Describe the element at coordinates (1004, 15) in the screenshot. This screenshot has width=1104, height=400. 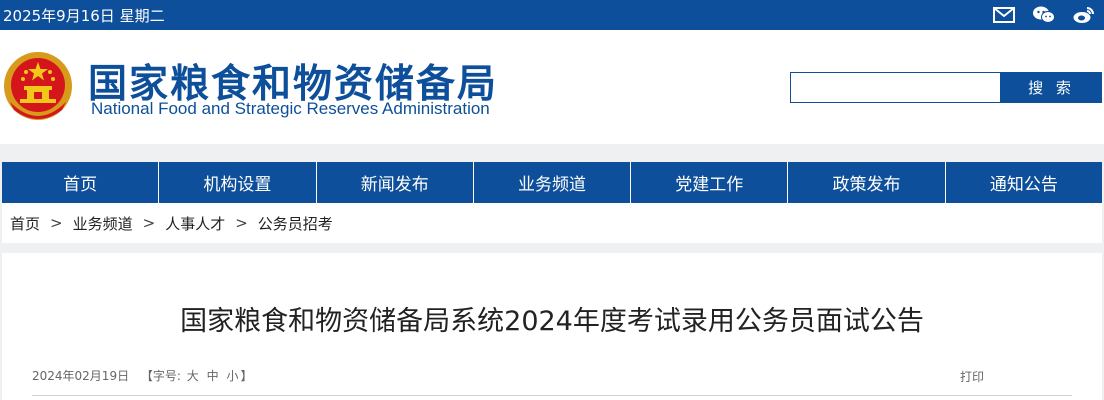
I see `mail-icon` at that location.